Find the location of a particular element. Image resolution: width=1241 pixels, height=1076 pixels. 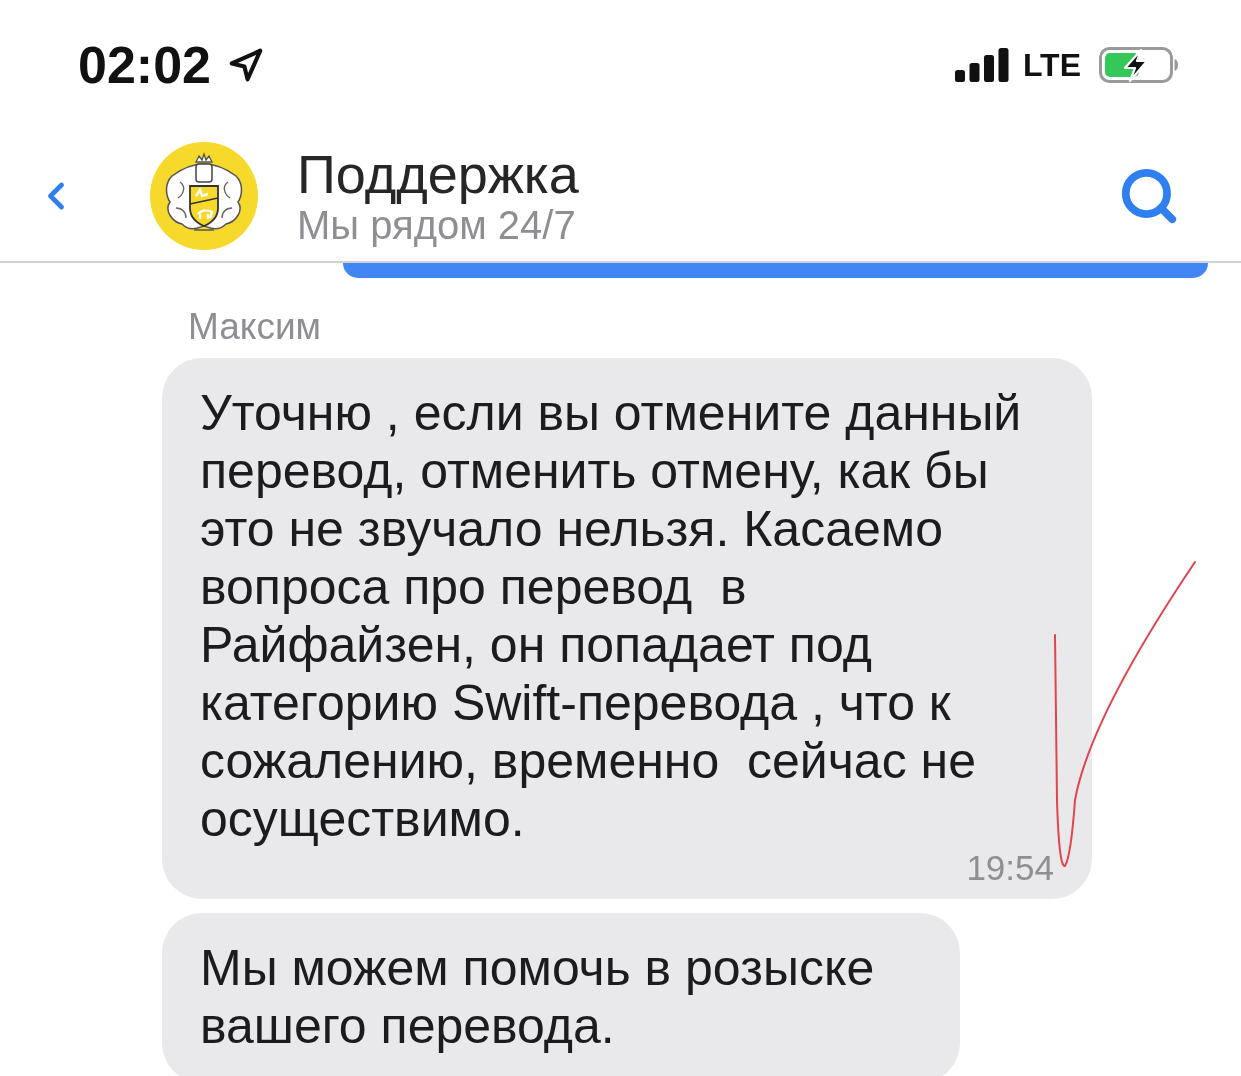

location-arrow-icon is located at coordinates (246, 65).